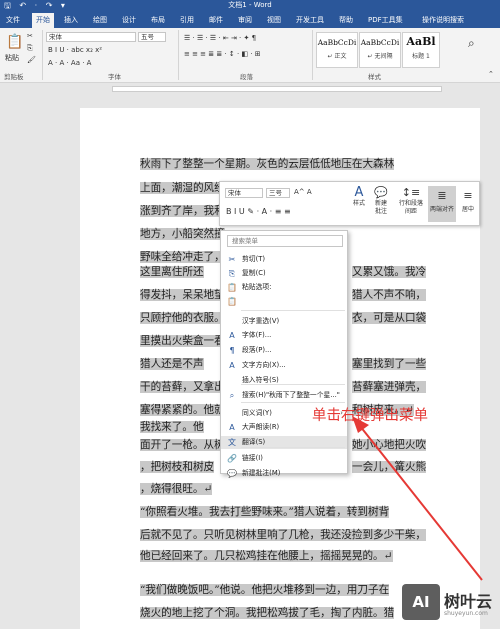  I want to click on menu-item-cut: ✂ 剪切(T), so click(284, 259).